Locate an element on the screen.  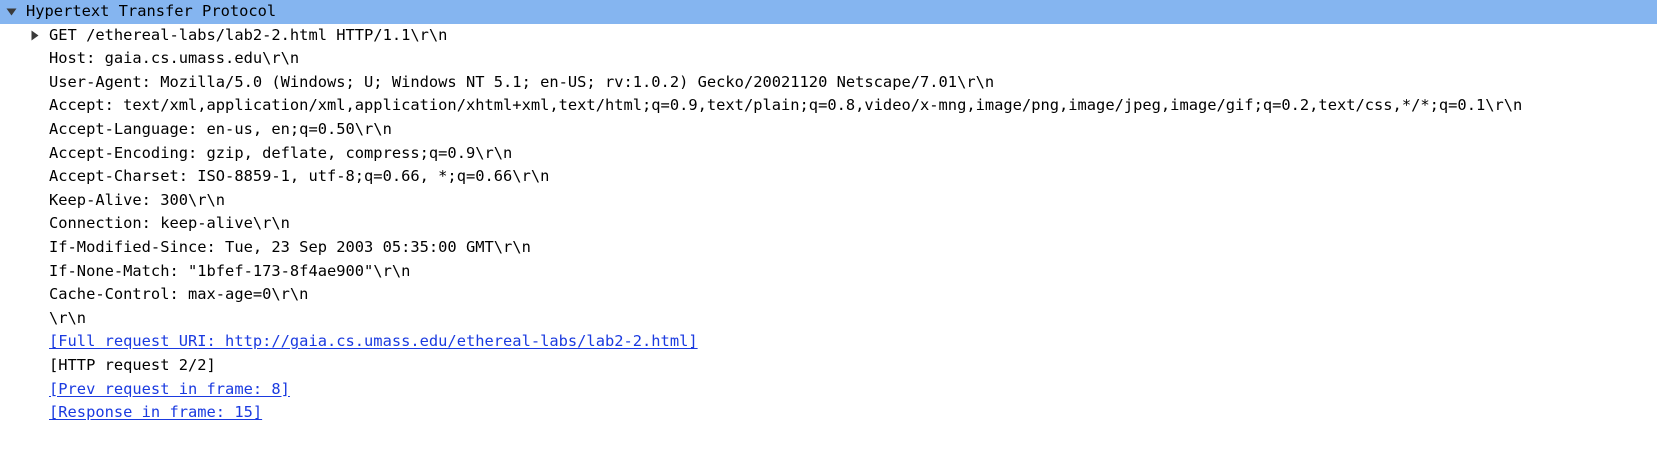
tree-row-response-frame: [Response in frame: 15] is located at coordinates (828, 413).